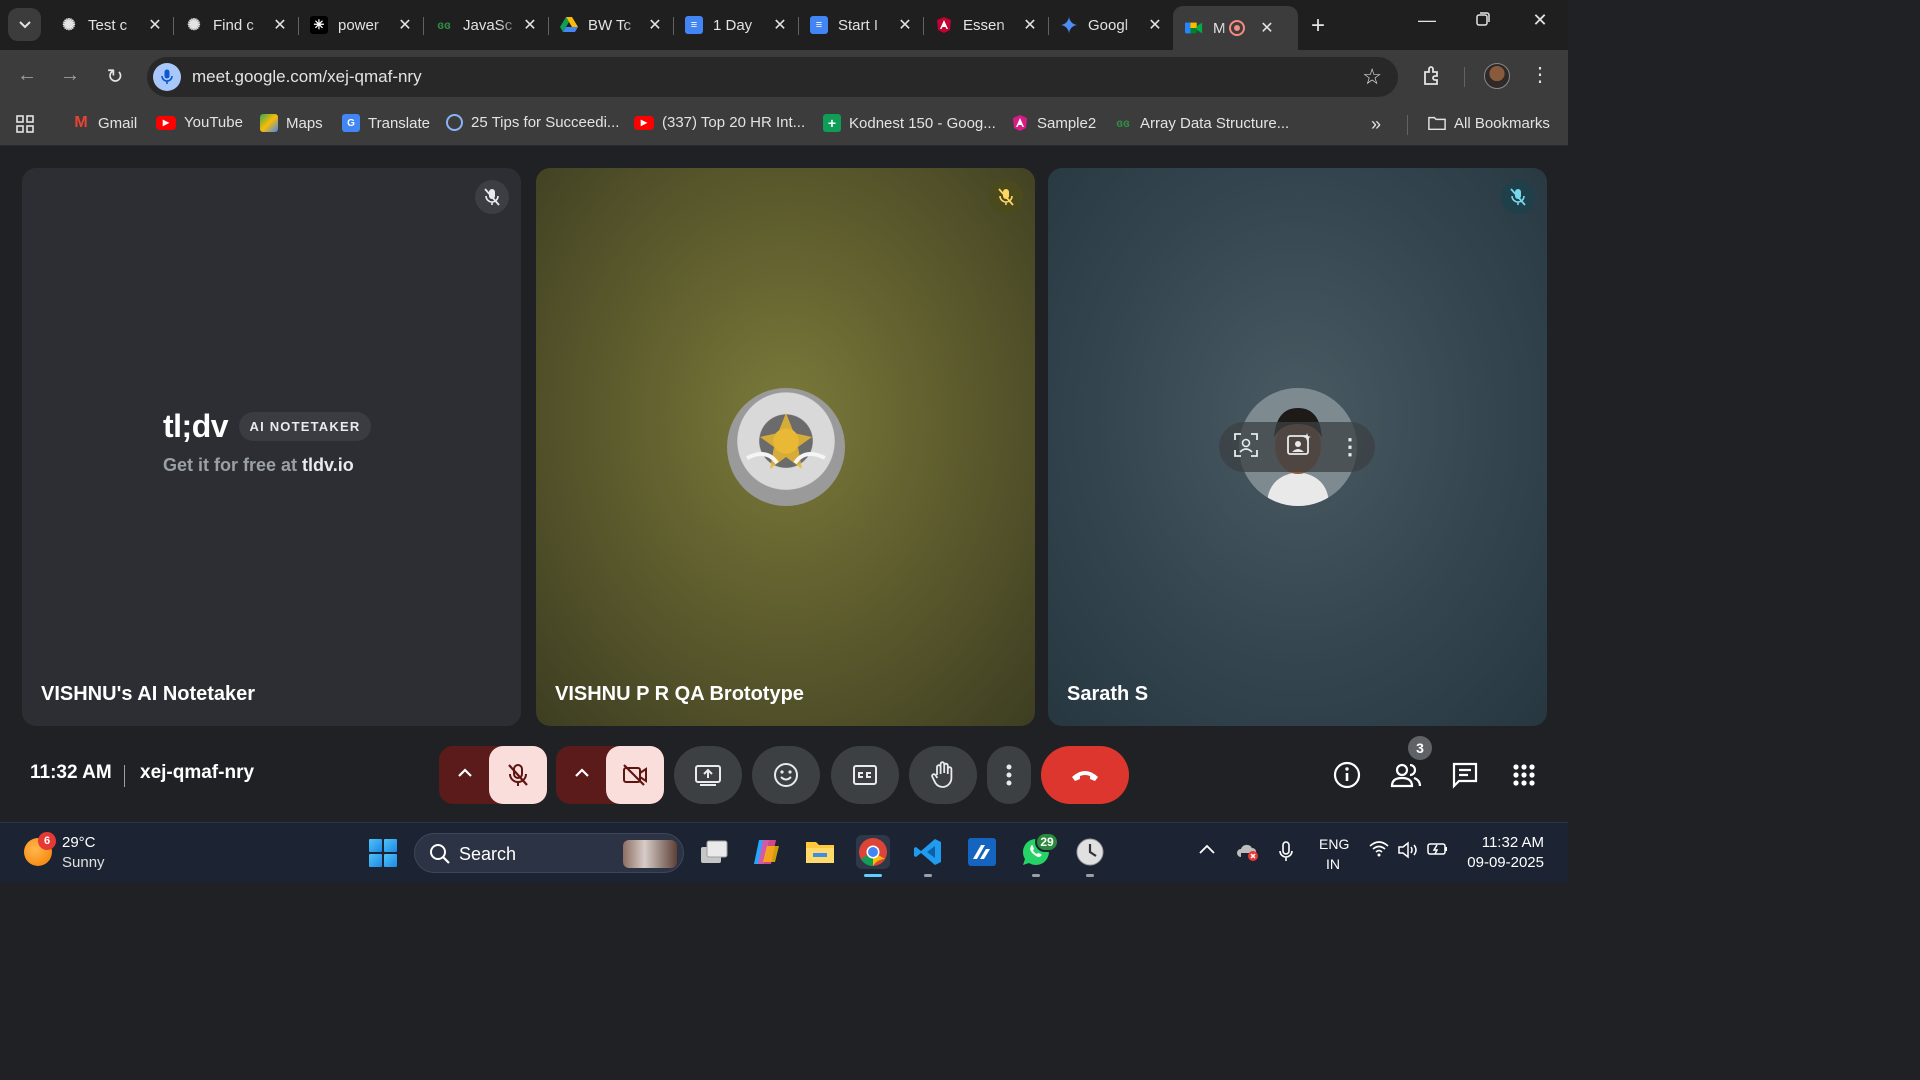  What do you see at coordinates (1248, 854) in the screenshot?
I see `onedrive-tray-icon` at bounding box center [1248, 854].